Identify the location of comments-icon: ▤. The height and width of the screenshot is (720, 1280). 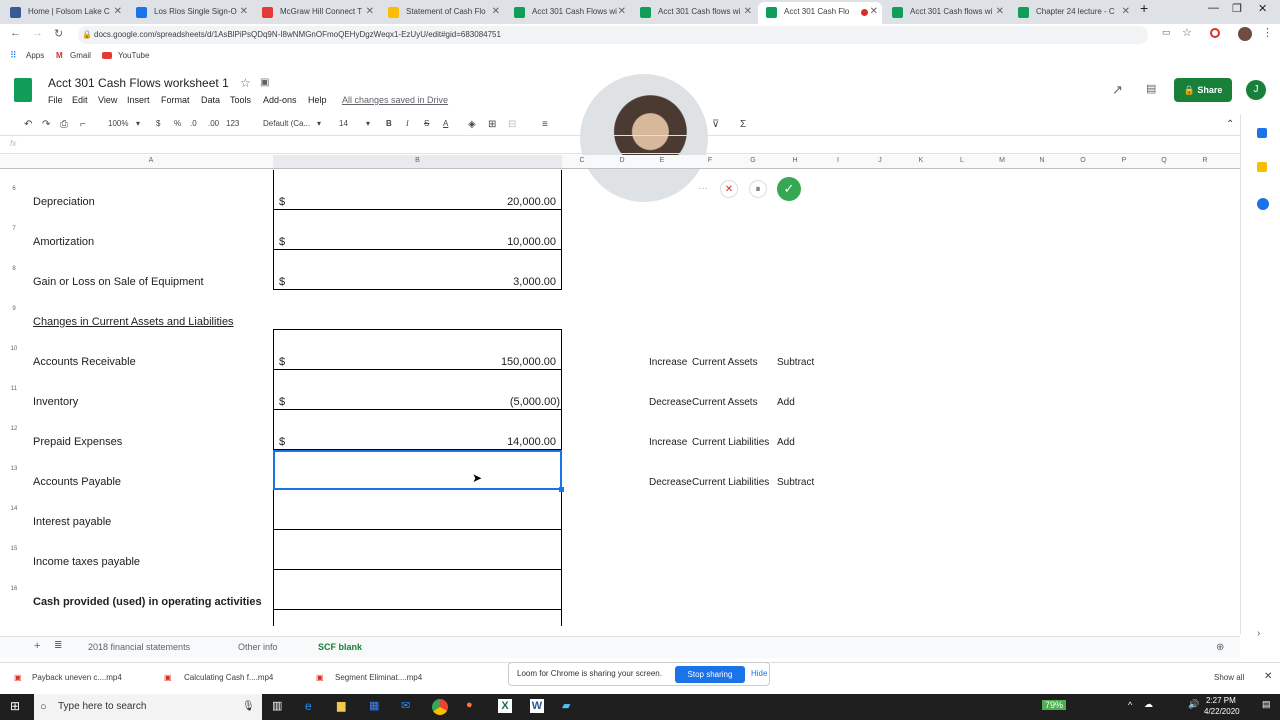
(1151, 88).